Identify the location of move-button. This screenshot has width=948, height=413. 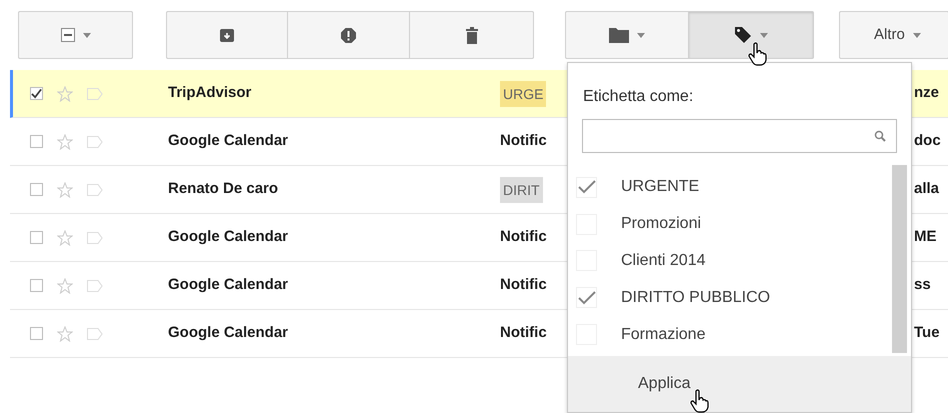
(627, 35).